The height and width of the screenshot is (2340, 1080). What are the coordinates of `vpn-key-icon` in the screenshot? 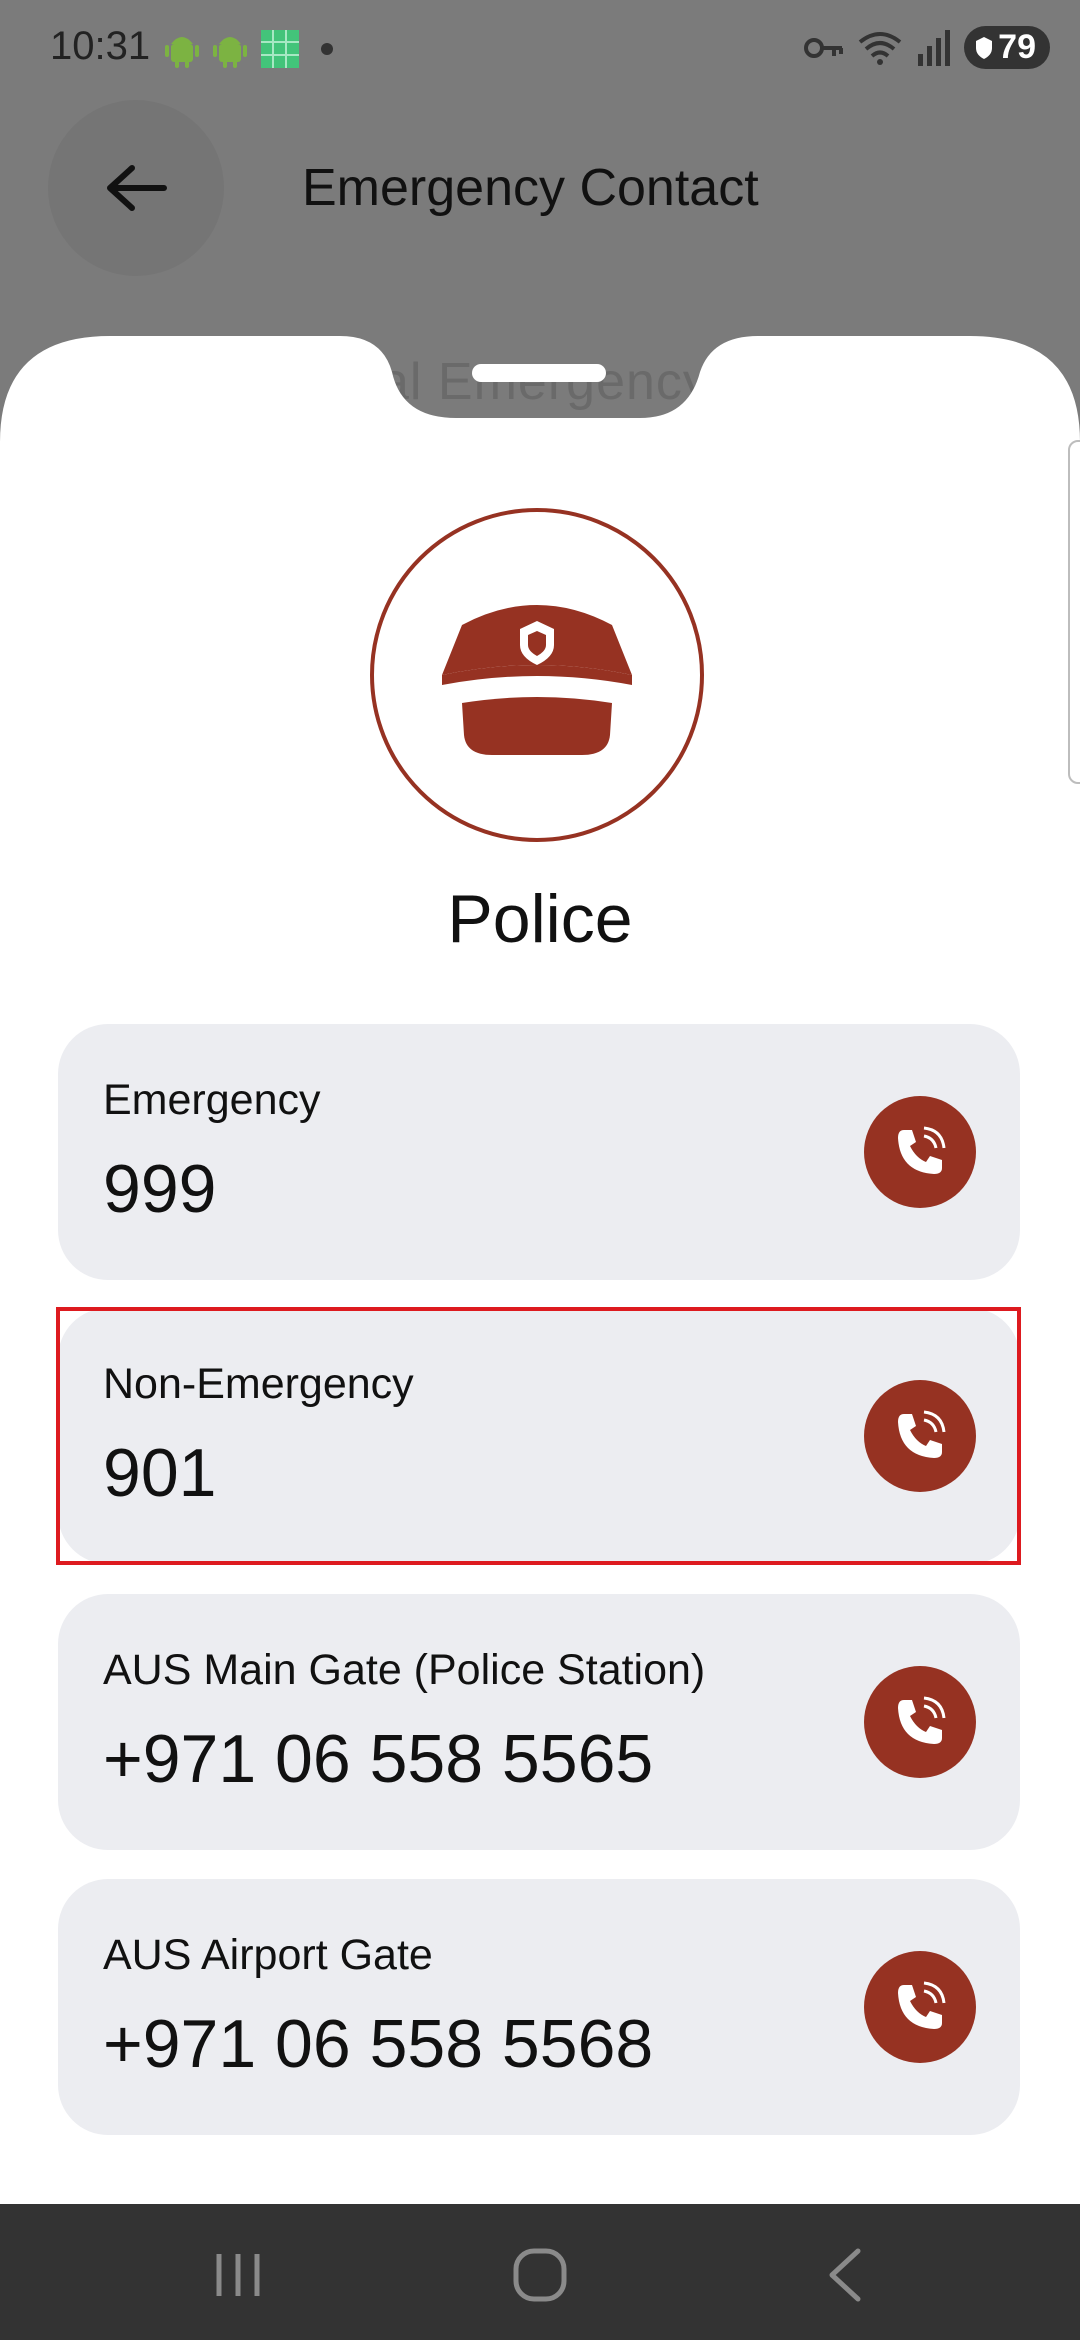 It's located at (824, 47).